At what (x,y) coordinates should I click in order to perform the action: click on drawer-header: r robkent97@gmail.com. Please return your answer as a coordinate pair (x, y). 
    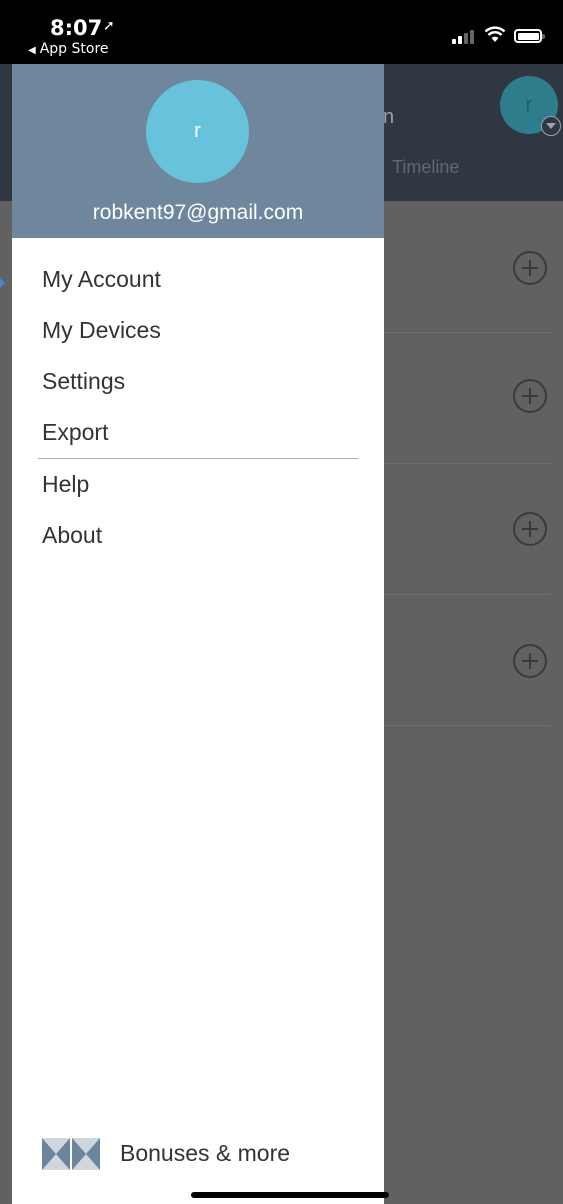
    Looking at the image, I should click on (198, 151).